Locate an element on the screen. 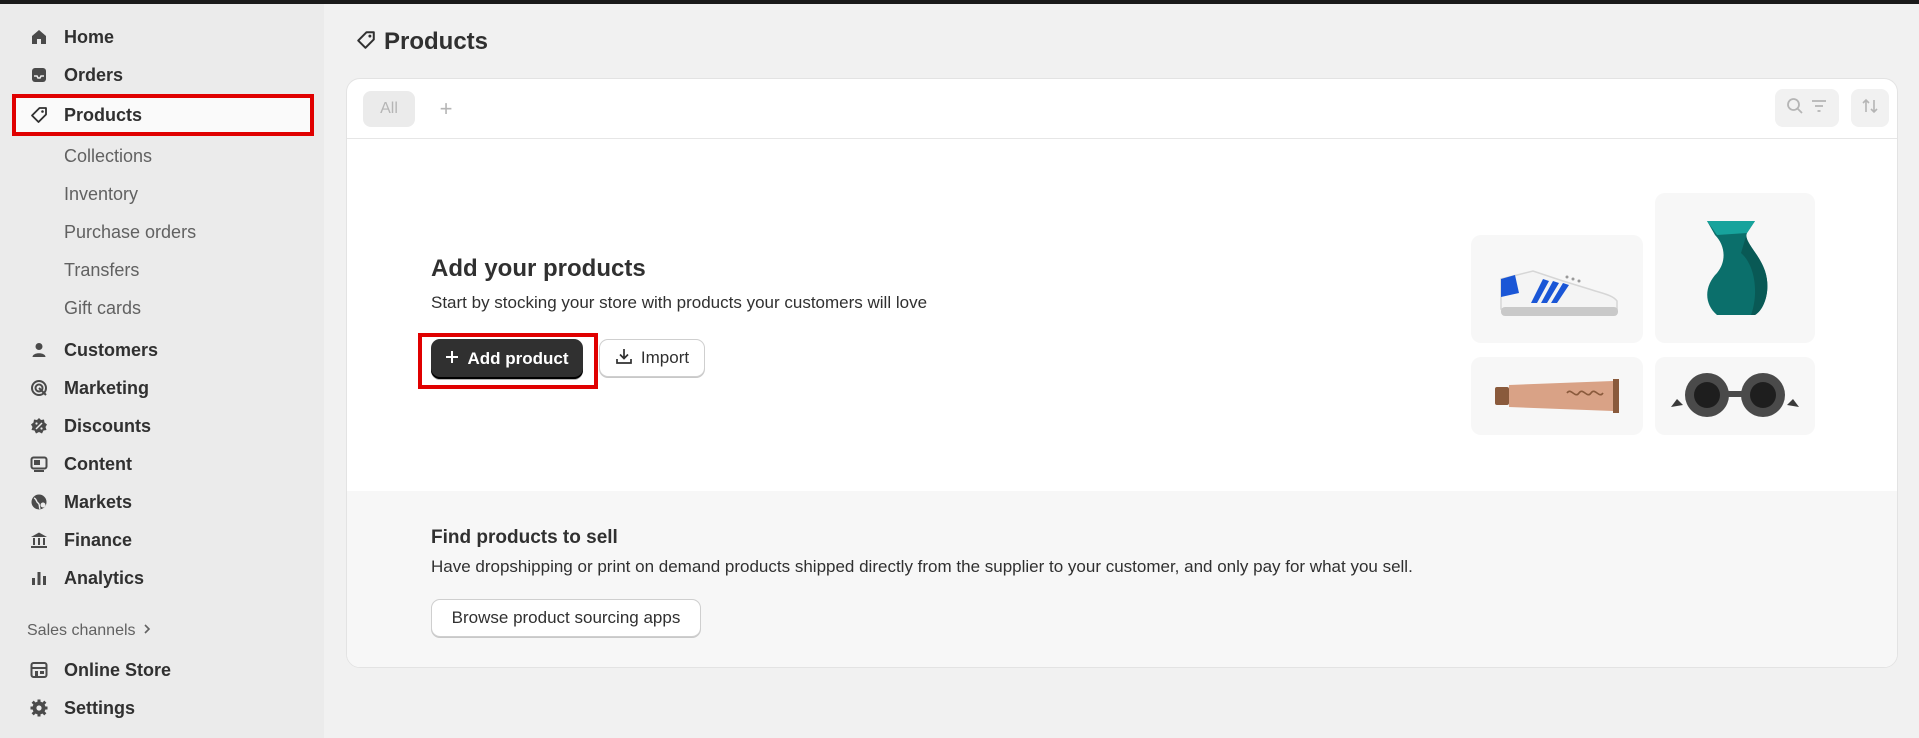  sidebar-item-label: Finance is located at coordinates (98, 539).